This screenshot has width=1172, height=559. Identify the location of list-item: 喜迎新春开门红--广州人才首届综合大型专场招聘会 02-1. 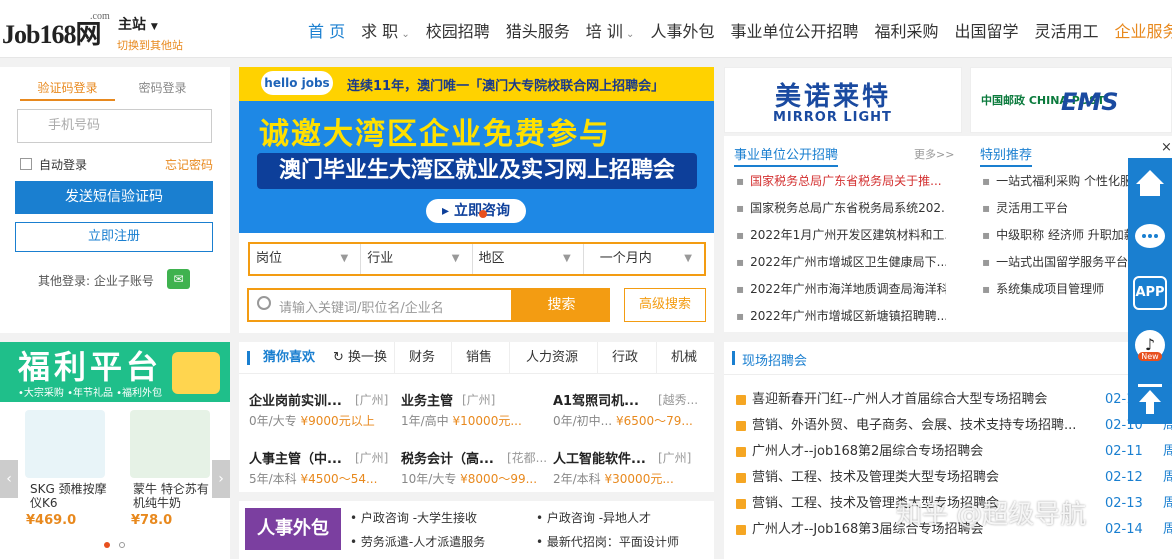
(954, 400).